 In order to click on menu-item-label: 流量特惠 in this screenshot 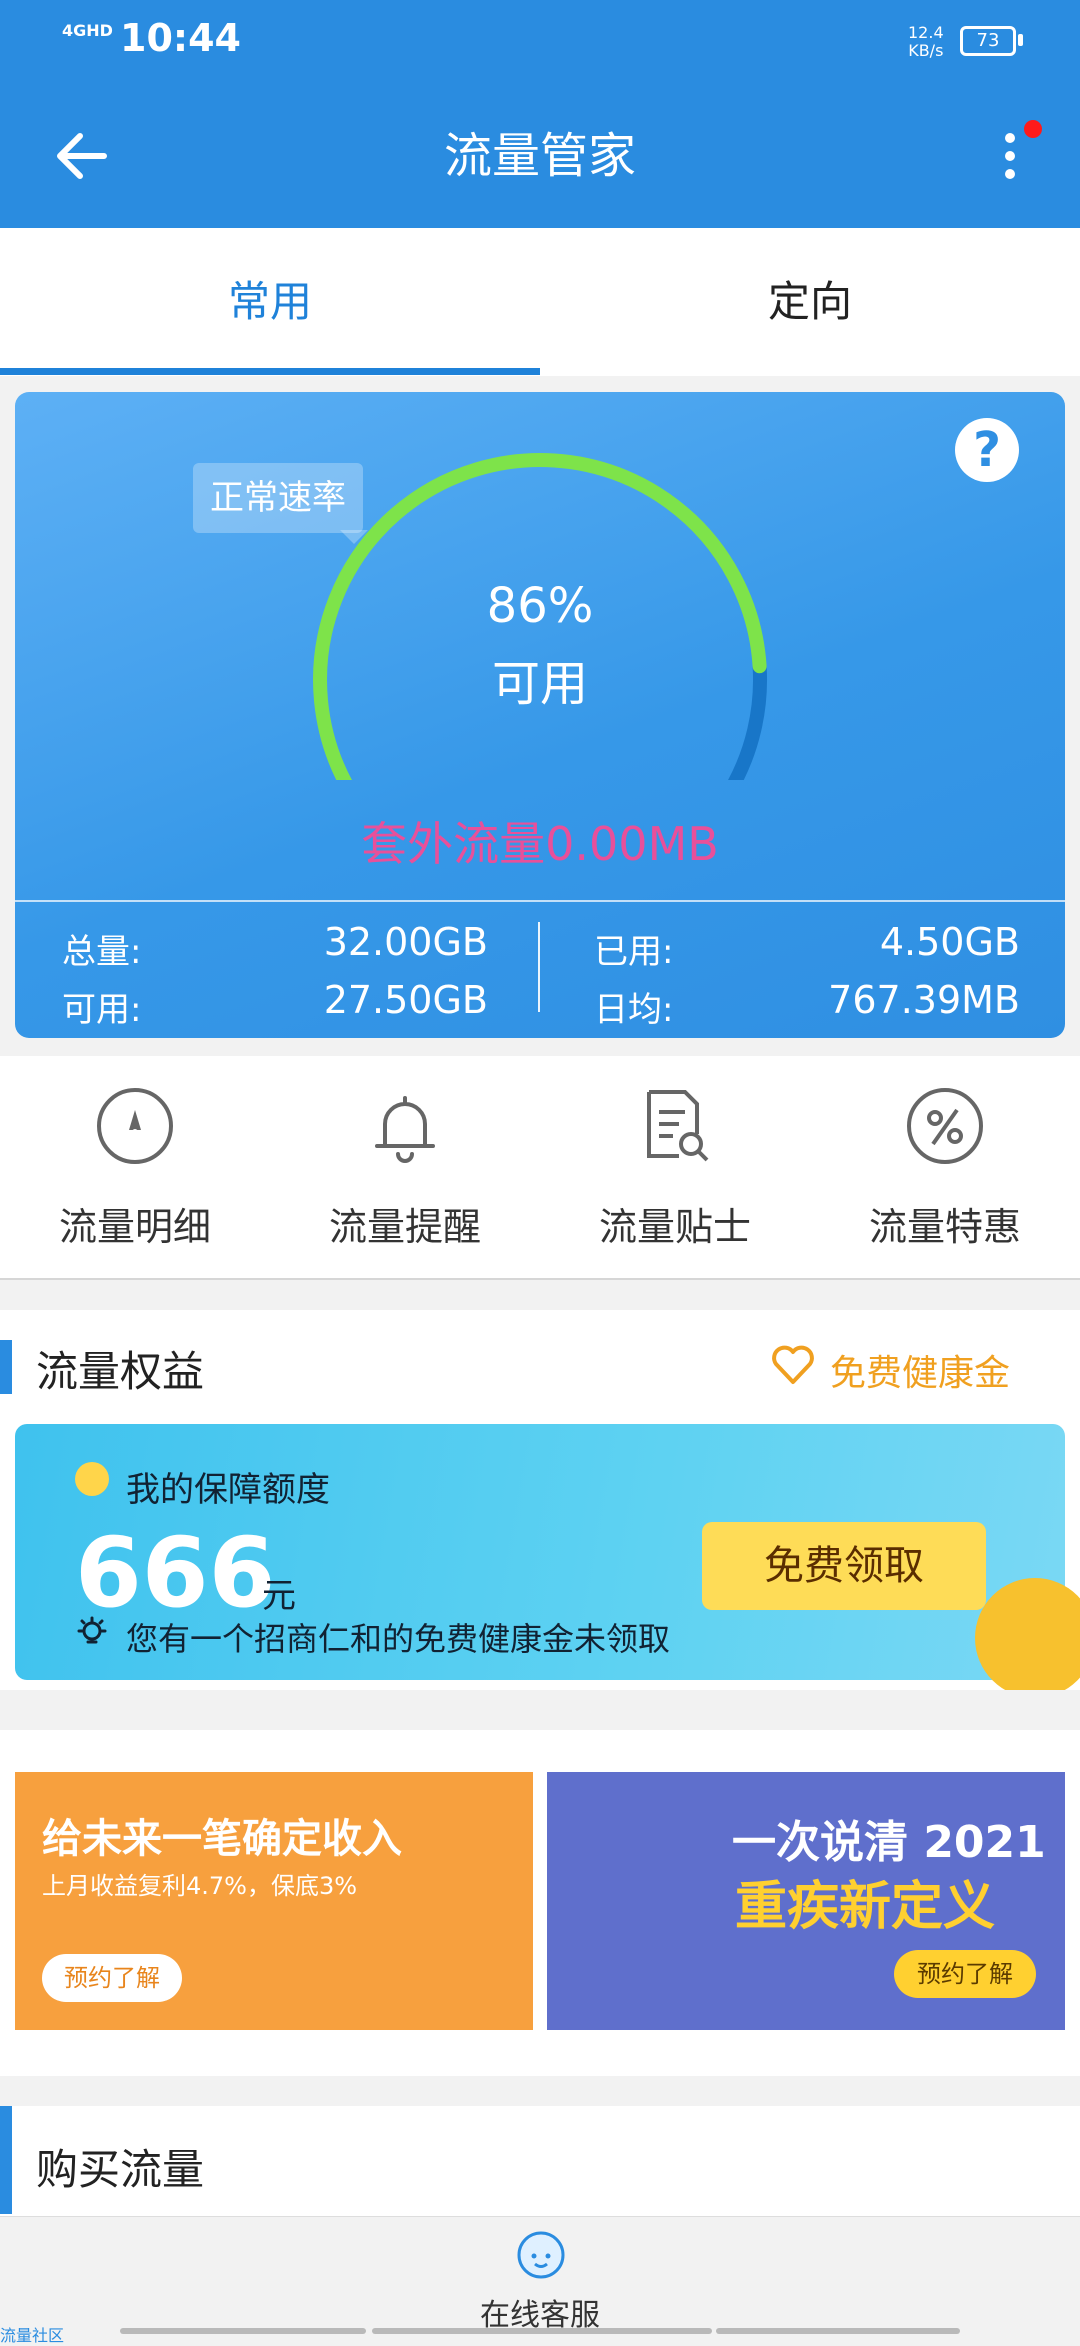, I will do `click(944, 1227)`.